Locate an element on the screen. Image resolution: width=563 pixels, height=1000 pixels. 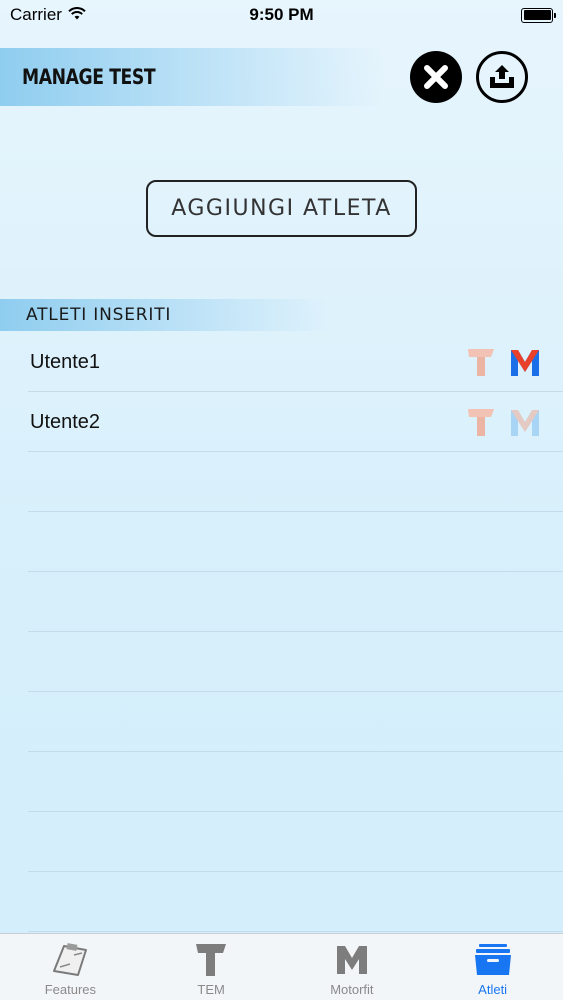
add-athlete-button: AGGIUNGI ATLETA is located at coordinates (281, 208).